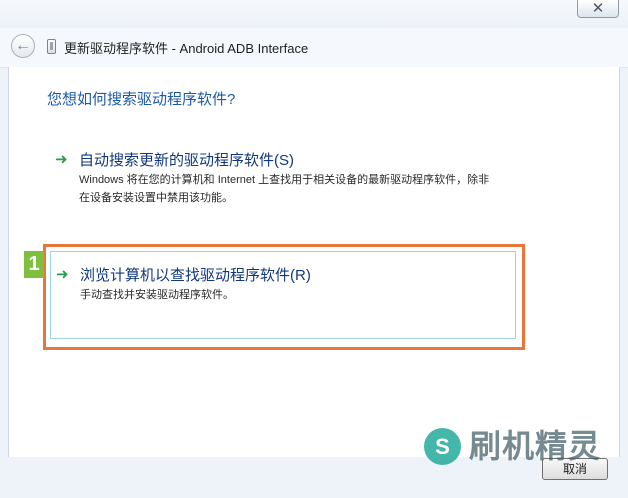 Image resolution: width=628 pixels, height=498 pixels. What do you see at coordinates (598, 9) in the screenshot?
I see `close-button: ✕` at bounding box center [598, 9].